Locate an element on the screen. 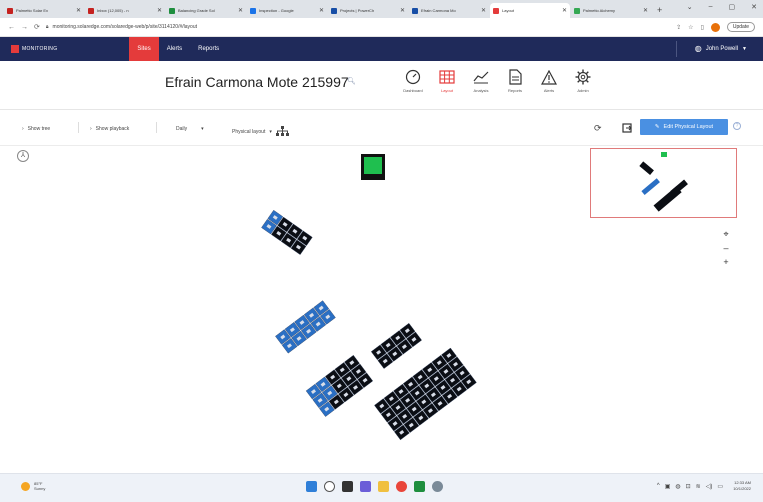 The height and width of the screenshot is (502, 763). header-divider is located at coordinates (676, 49).